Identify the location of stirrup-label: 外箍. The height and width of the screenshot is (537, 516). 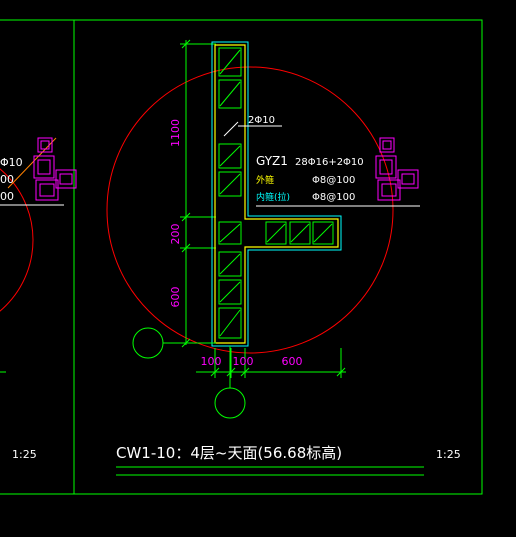
(265, 180).